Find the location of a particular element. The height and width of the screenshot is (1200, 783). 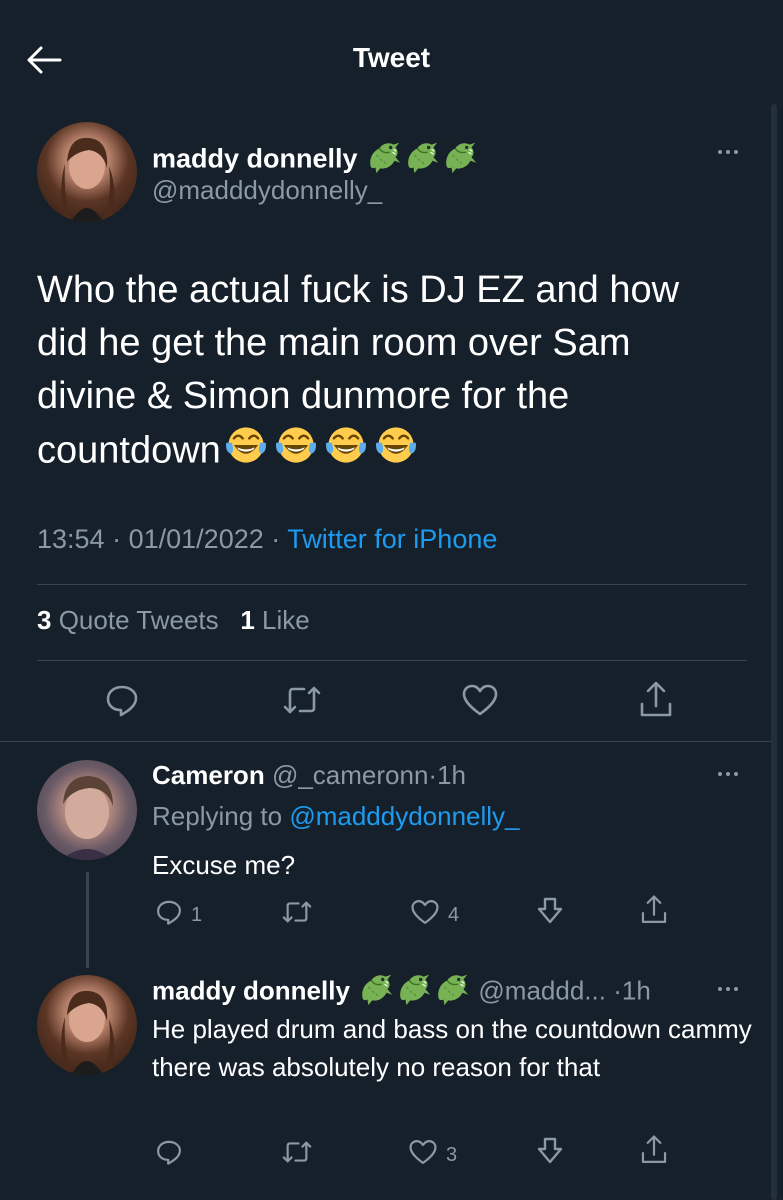

tweet-date: 01/01/2022 is located at coordinates (196, 539).